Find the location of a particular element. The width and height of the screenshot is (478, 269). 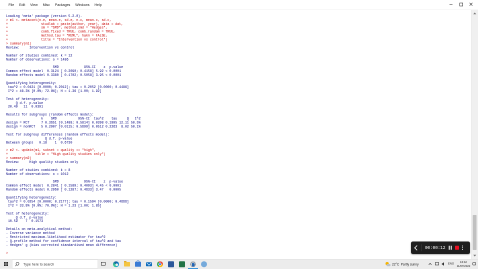

screen-recorder-widget: 00:00:12 is located at coordinates (440, 247).